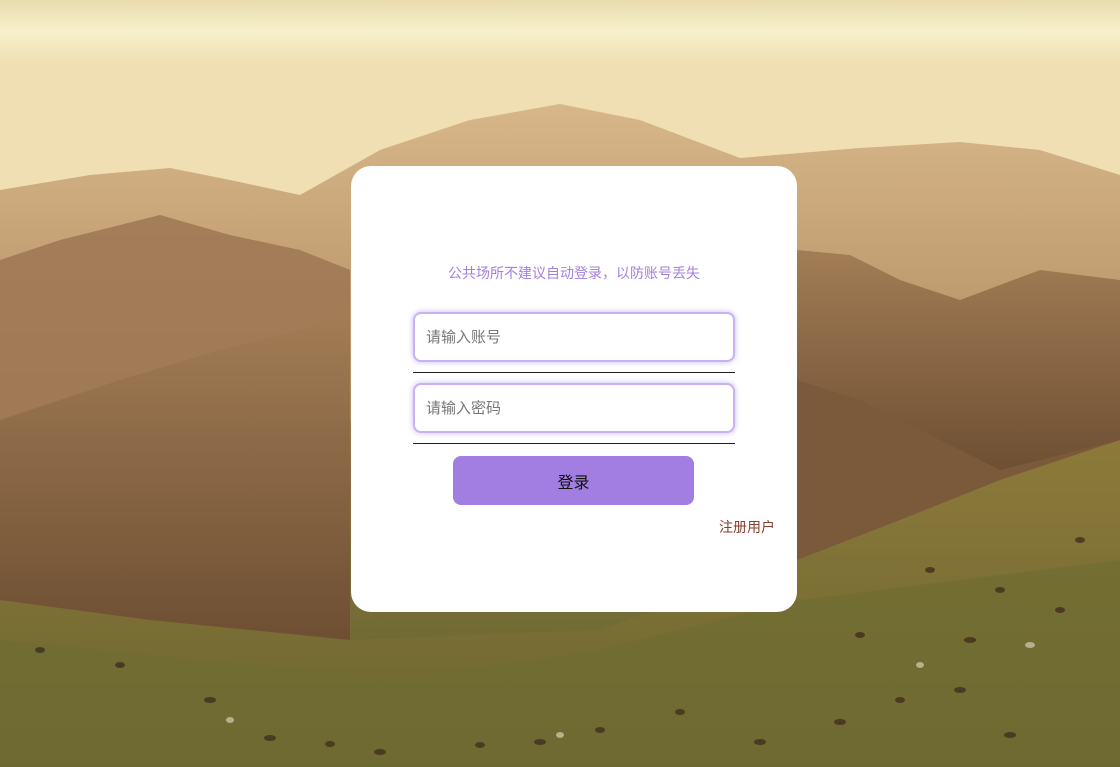 The height and width of the screenshot is (767, 1120). Describe the element at coordinates (574, 274) in the screenshot. I see `security-notice: 公共场所不建议自动登录，以防账号丢失` at that location.